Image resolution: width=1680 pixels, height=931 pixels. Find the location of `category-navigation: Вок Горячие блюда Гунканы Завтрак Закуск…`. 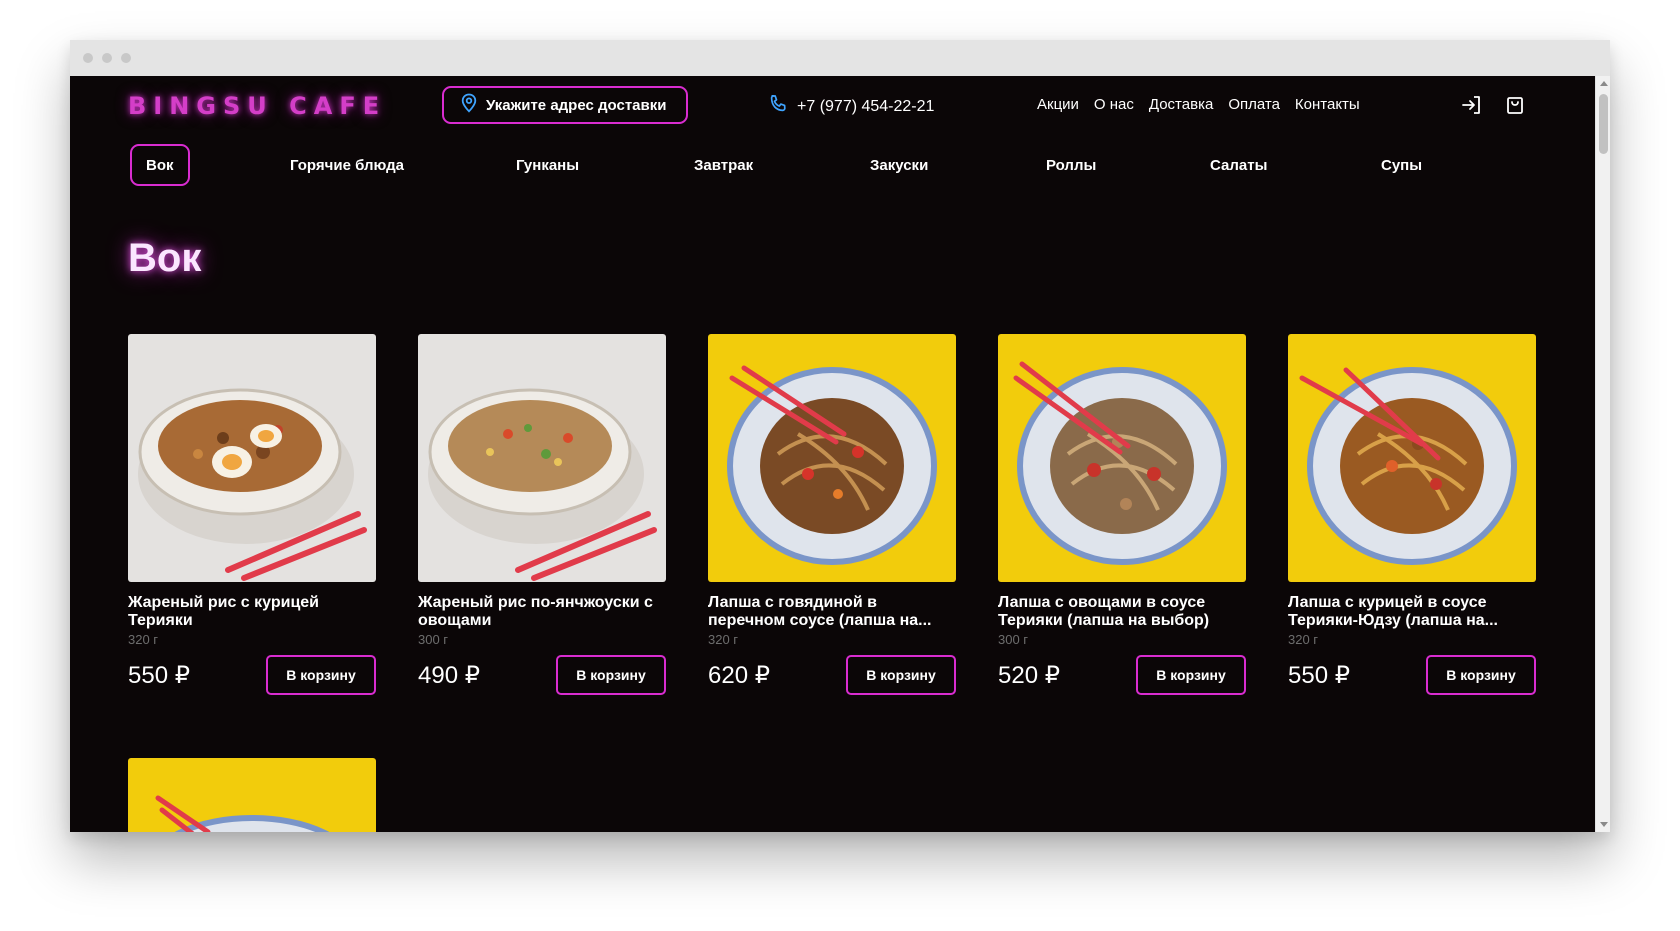

category-navigation: Вок Горячие блюда Гунканы Завтрак Закуск… is located at coordinates (832, 167).